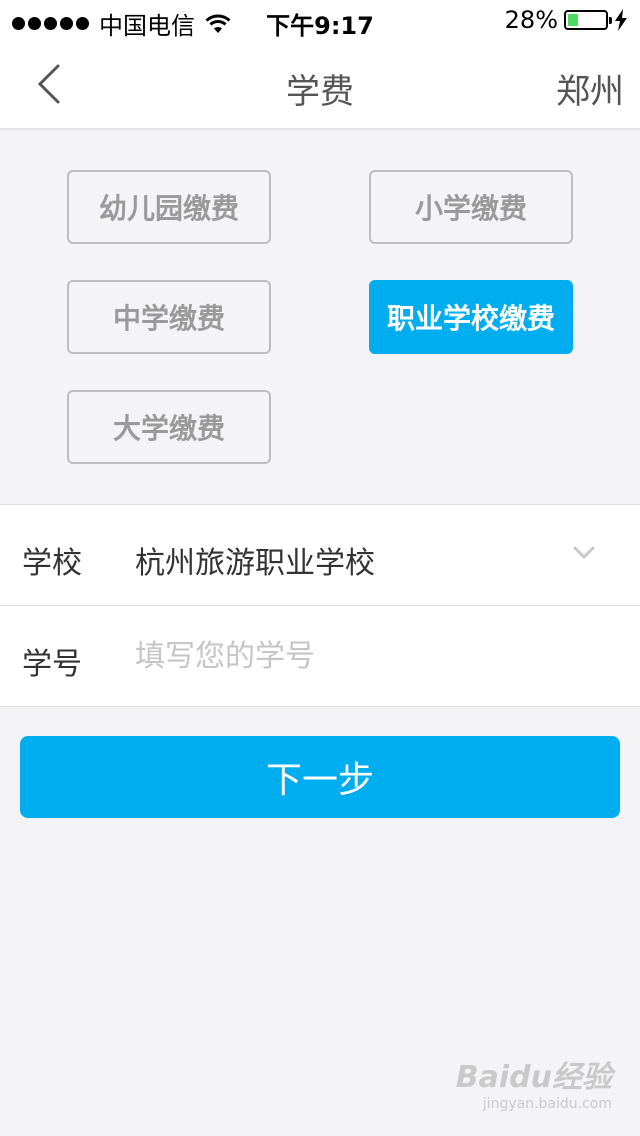  I want to click on university-fee-button: 大学缴费, so click(169, 427).